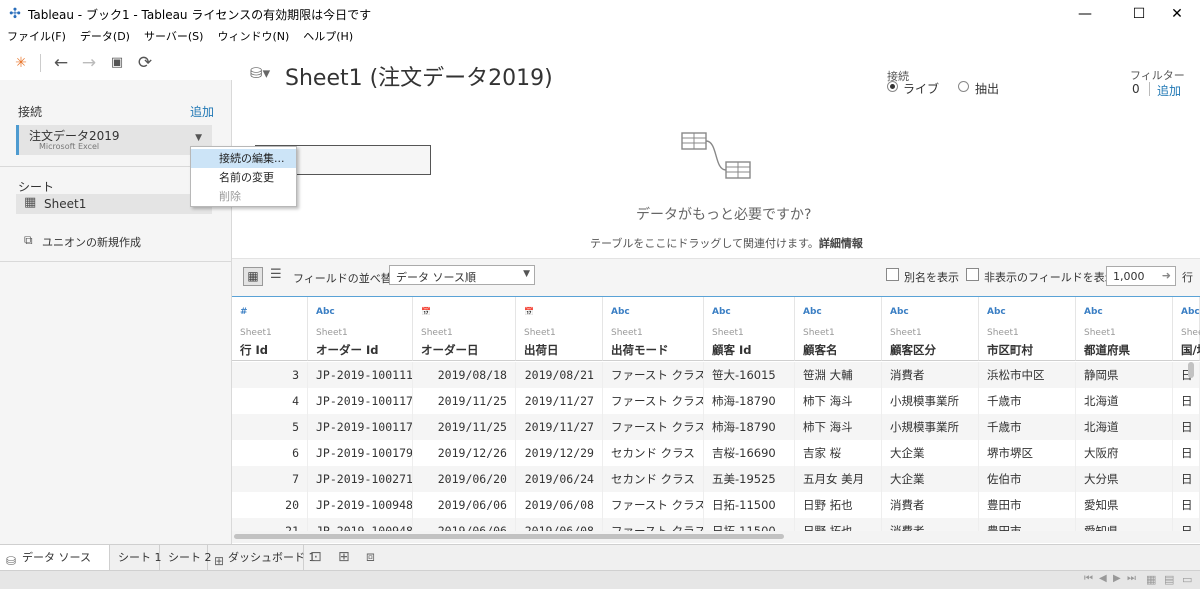  Describe the element at coordinates (841, 243) in the screenshot. I see `learn-more-link: 詳細情報` at that location.